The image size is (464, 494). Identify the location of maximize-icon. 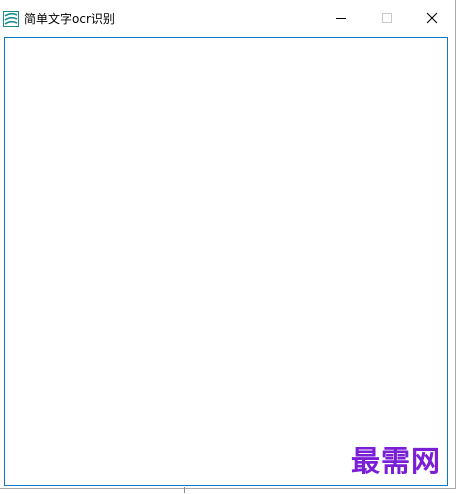
(387, 18).